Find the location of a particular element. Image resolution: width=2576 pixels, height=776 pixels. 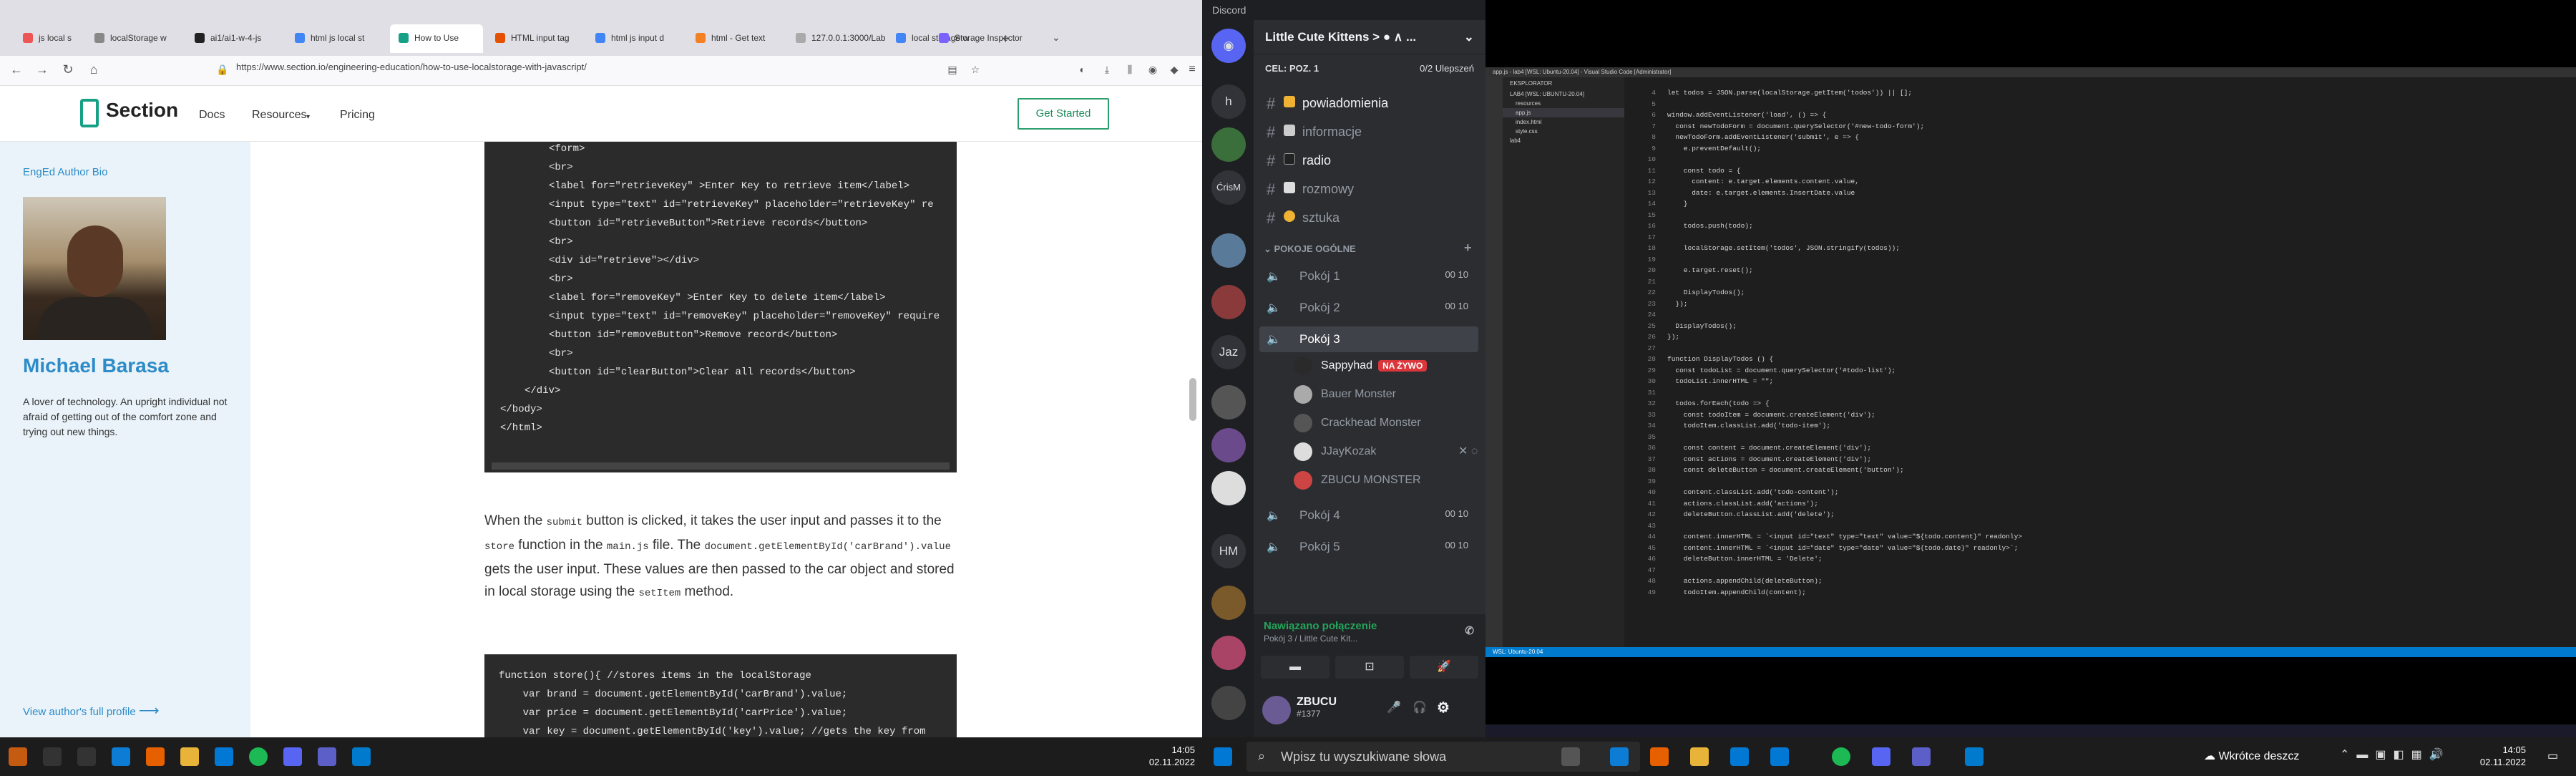

headphones-icon: 🎧 is located at coordinates (1420, 707).